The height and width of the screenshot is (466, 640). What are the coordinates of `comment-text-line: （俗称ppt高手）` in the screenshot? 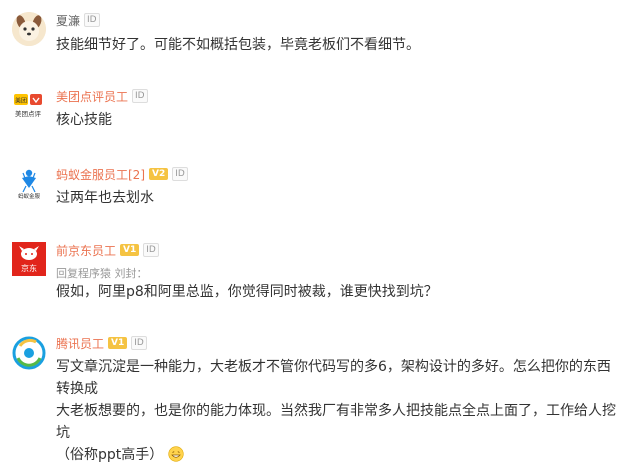 It's located at (339, 455).